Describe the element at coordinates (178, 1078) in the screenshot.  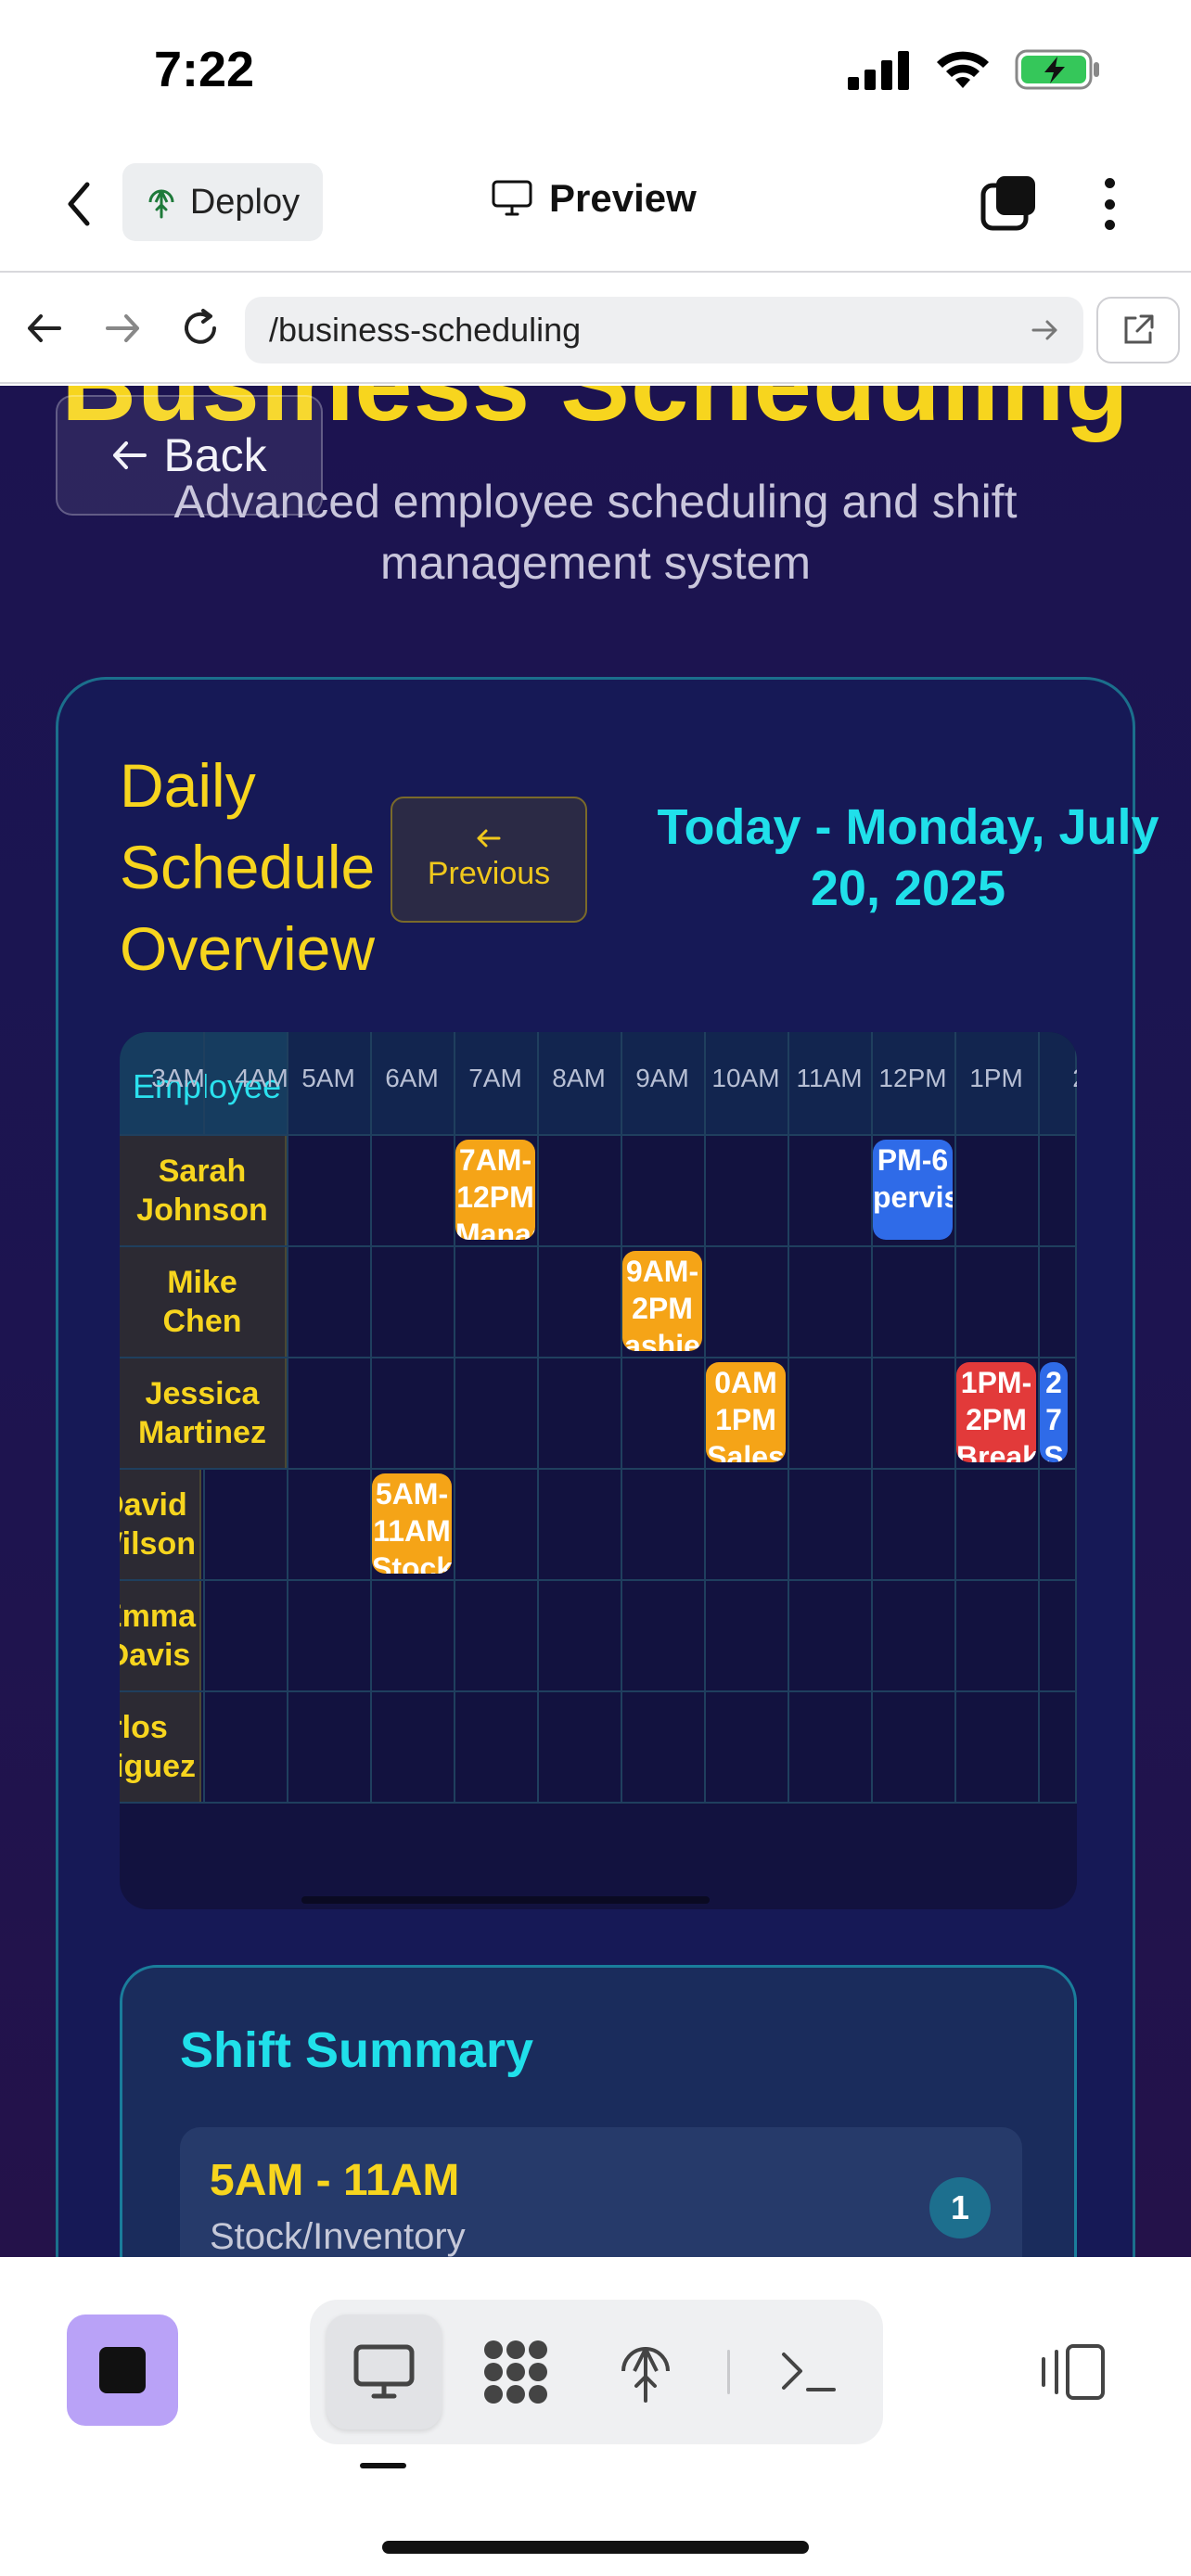
I see `hour-label: 3AM` at that location.